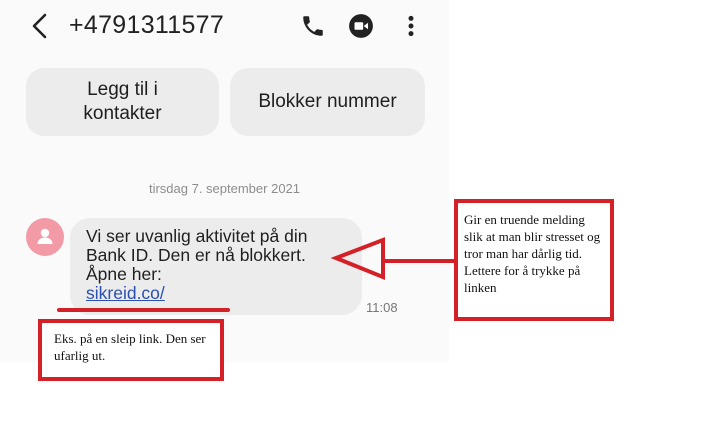 The height and width of the screenshot is (421, 712). Describe the element at coordinates (361, 26) in the screenshot. I see `video-call-icon` at that location.